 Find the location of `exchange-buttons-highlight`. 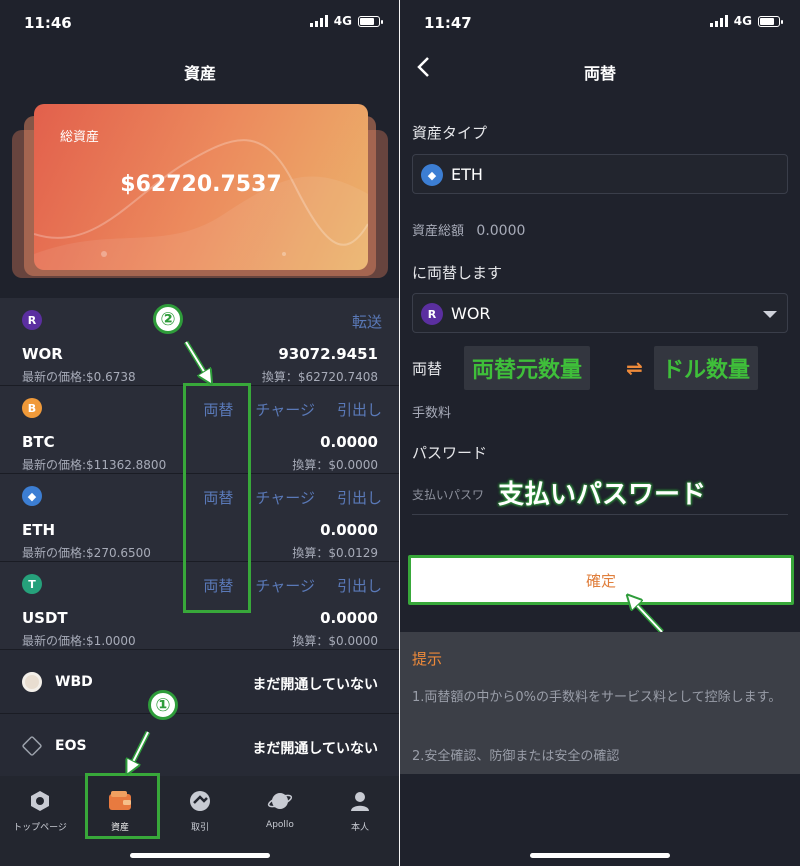

exchange-buttons-highlight is located at coordinates (217, 498).